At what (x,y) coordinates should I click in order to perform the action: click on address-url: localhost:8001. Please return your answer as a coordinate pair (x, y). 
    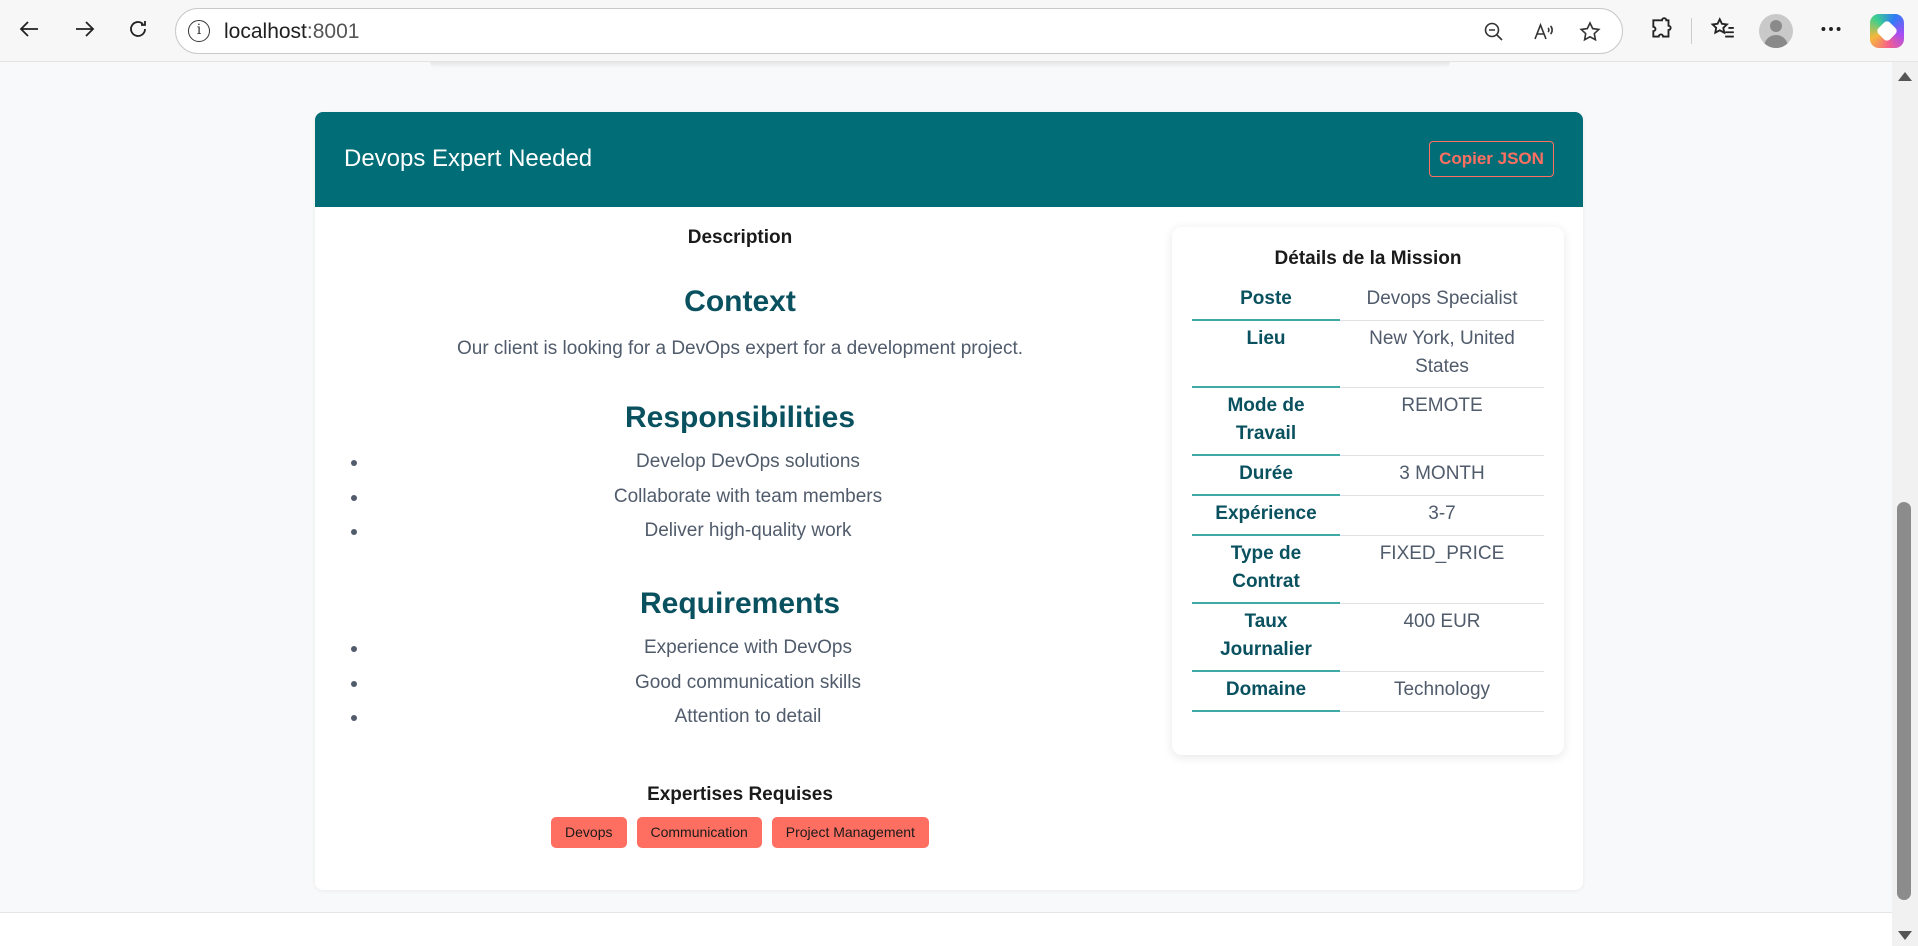
    Looking at the image, I should click on (291, 32).